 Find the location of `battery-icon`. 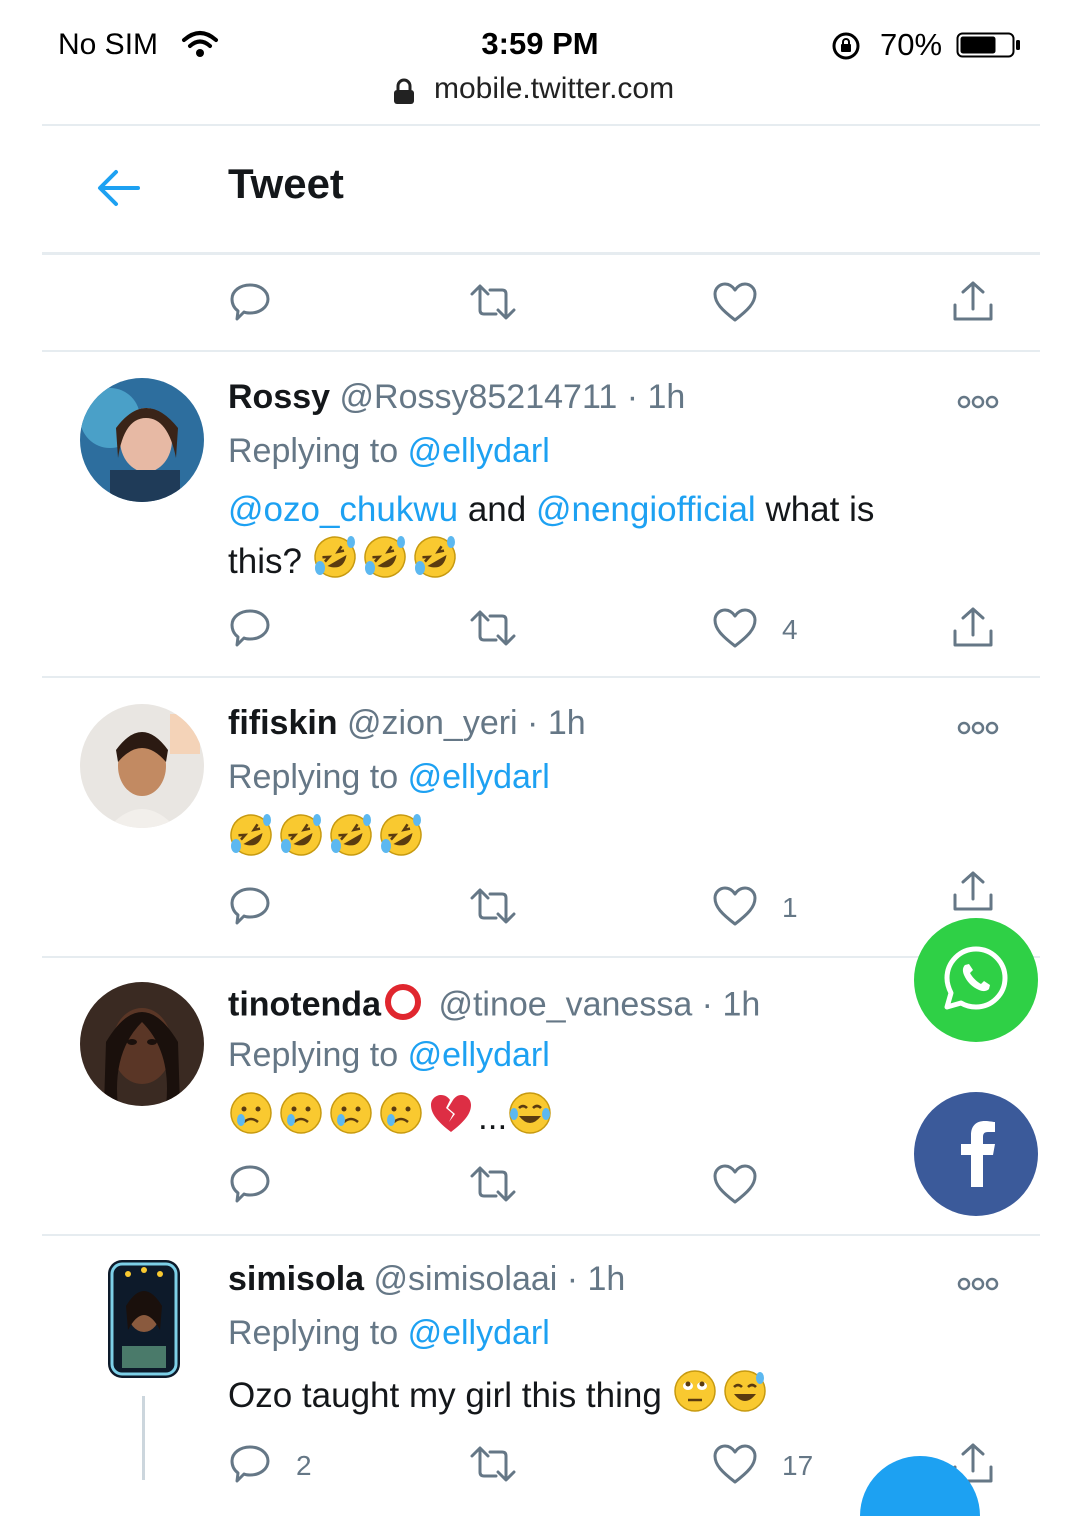

battery-icon is located at coordinates (988, 45).